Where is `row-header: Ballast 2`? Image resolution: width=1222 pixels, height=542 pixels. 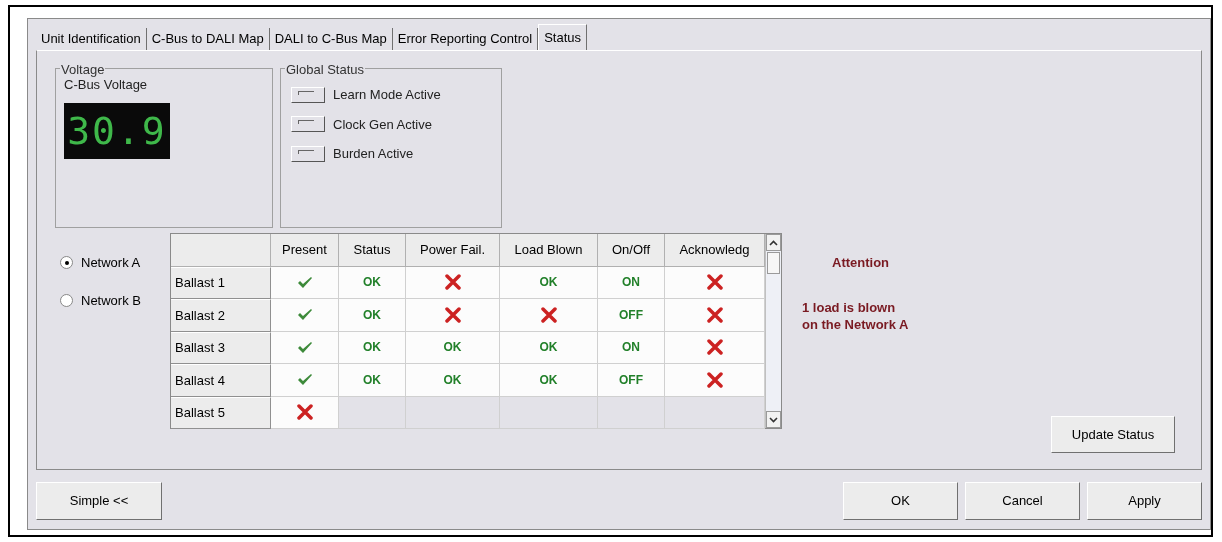 row-header: Ballast 2 is located at coordinates (221, 315).